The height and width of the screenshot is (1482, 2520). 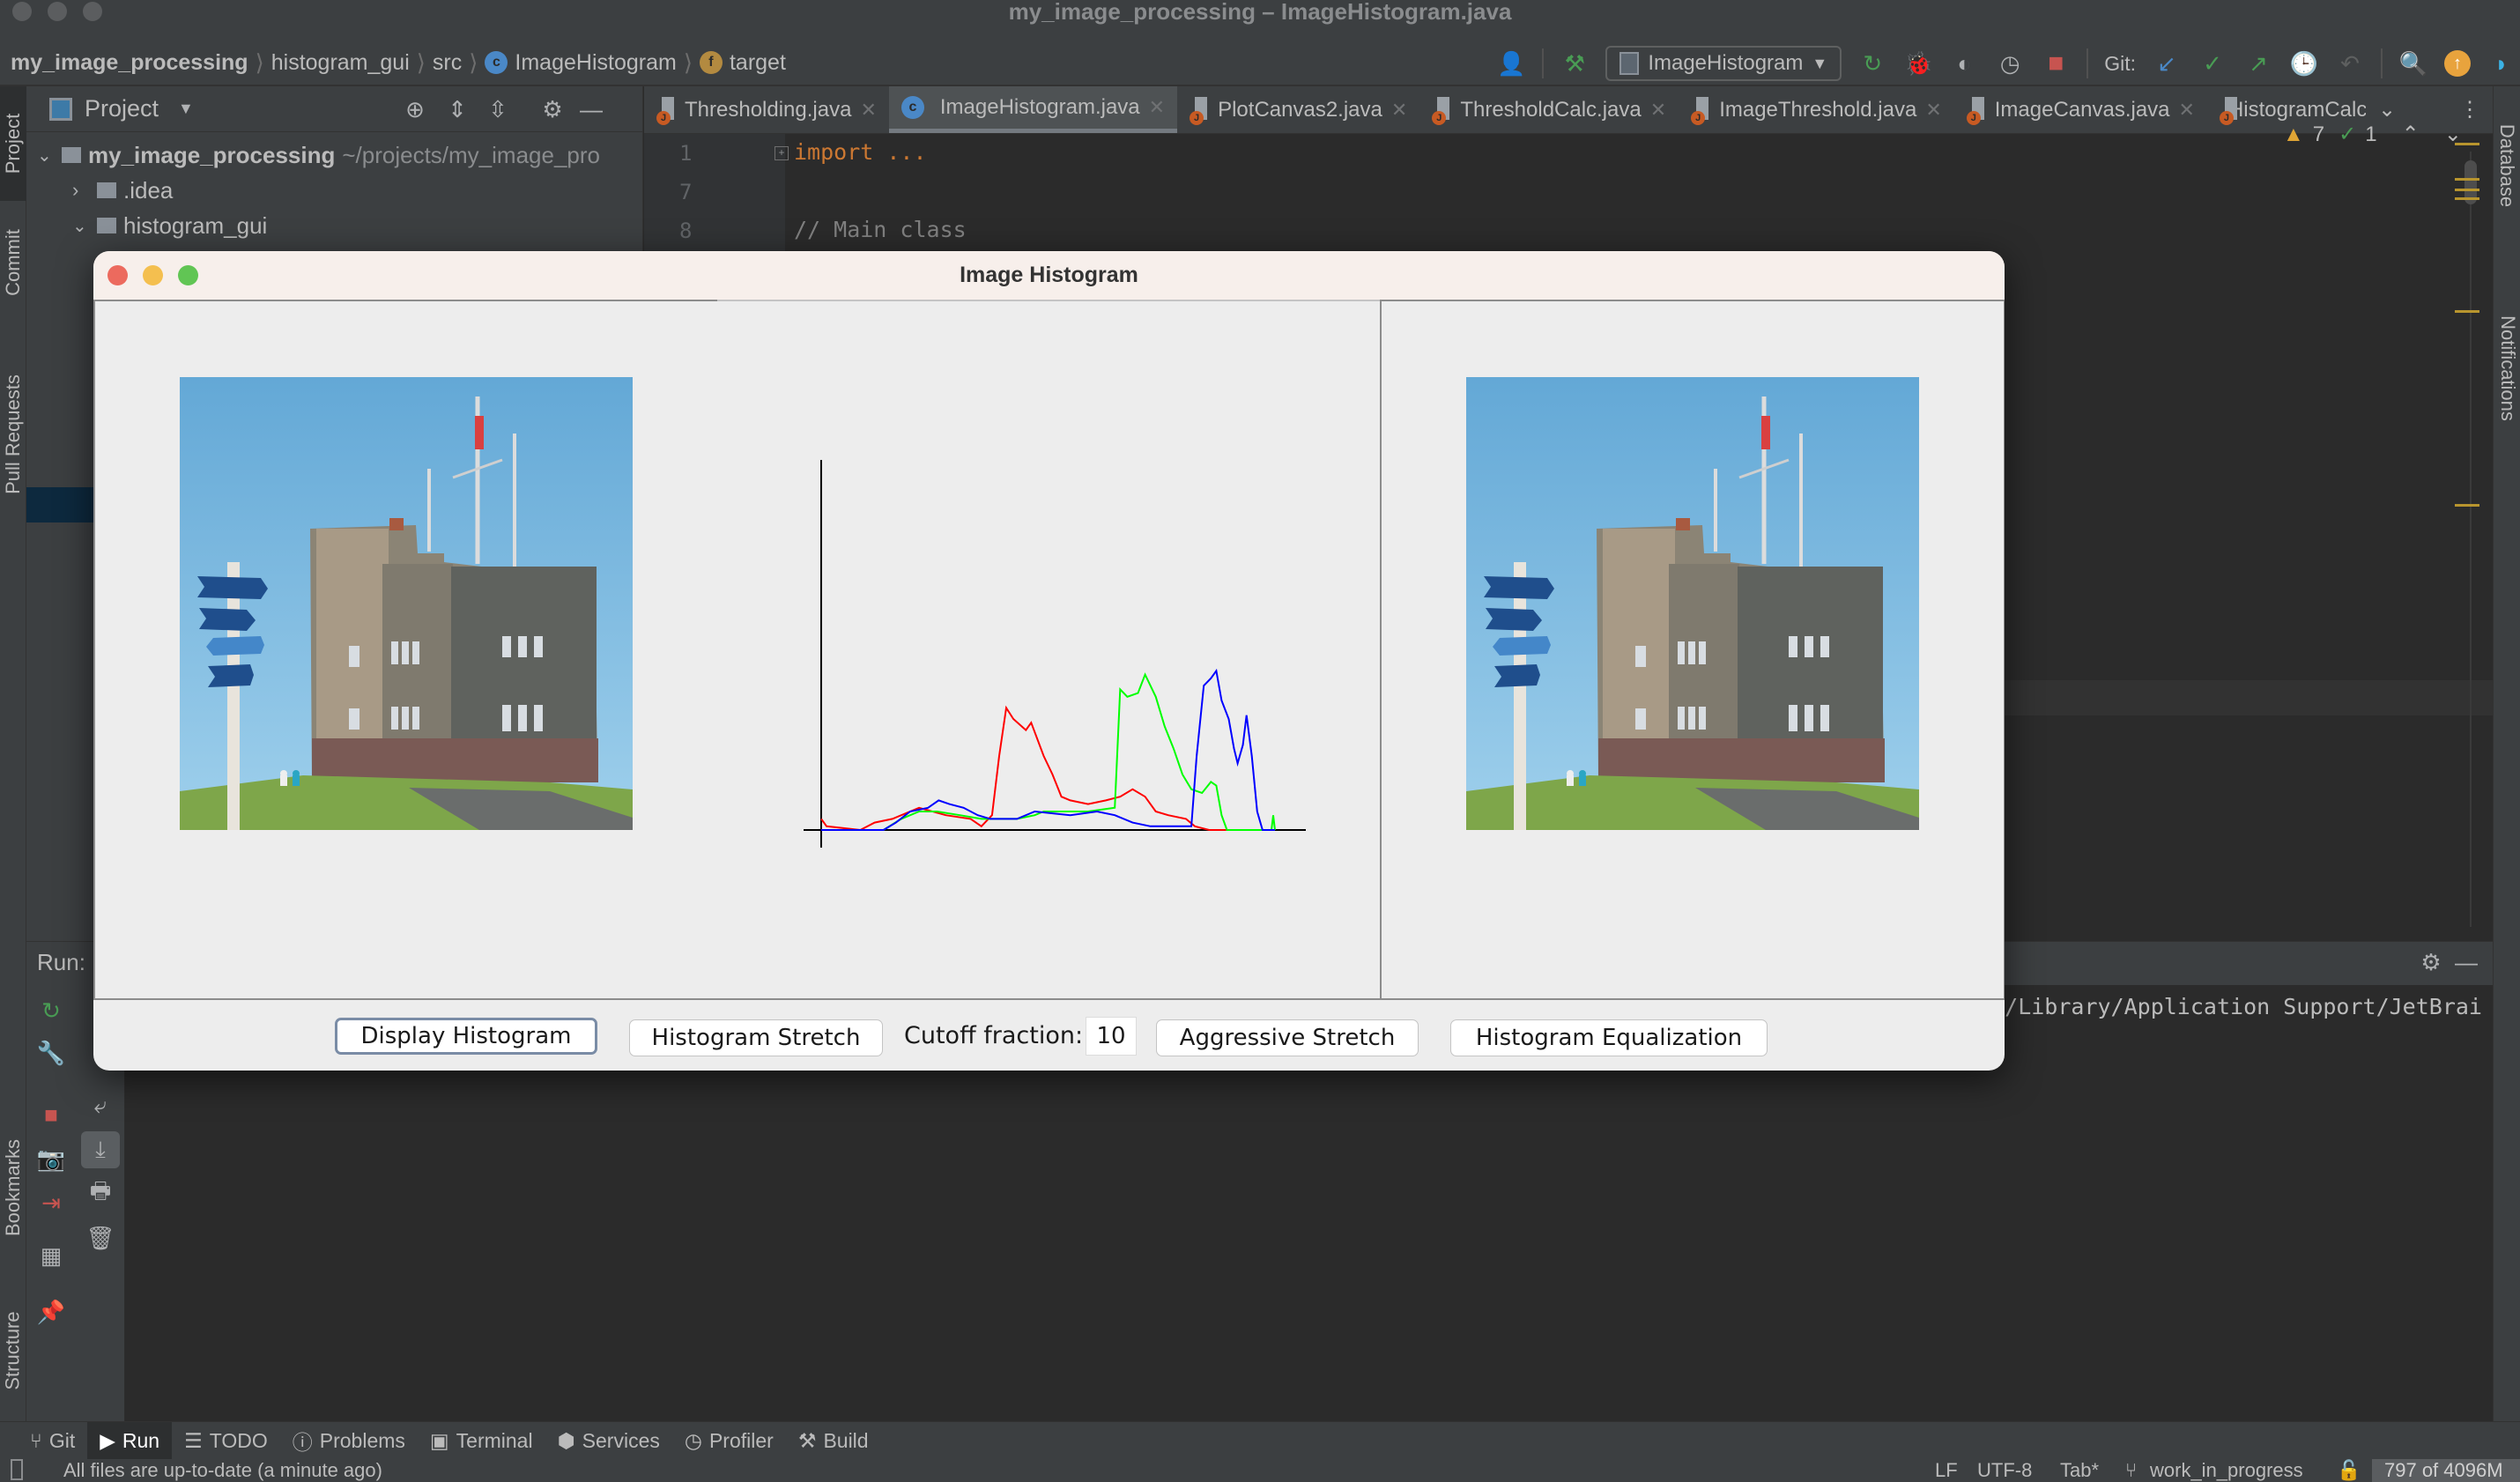 I want to click on lock-icon: 🔓, so click(x=2349, y=1470).